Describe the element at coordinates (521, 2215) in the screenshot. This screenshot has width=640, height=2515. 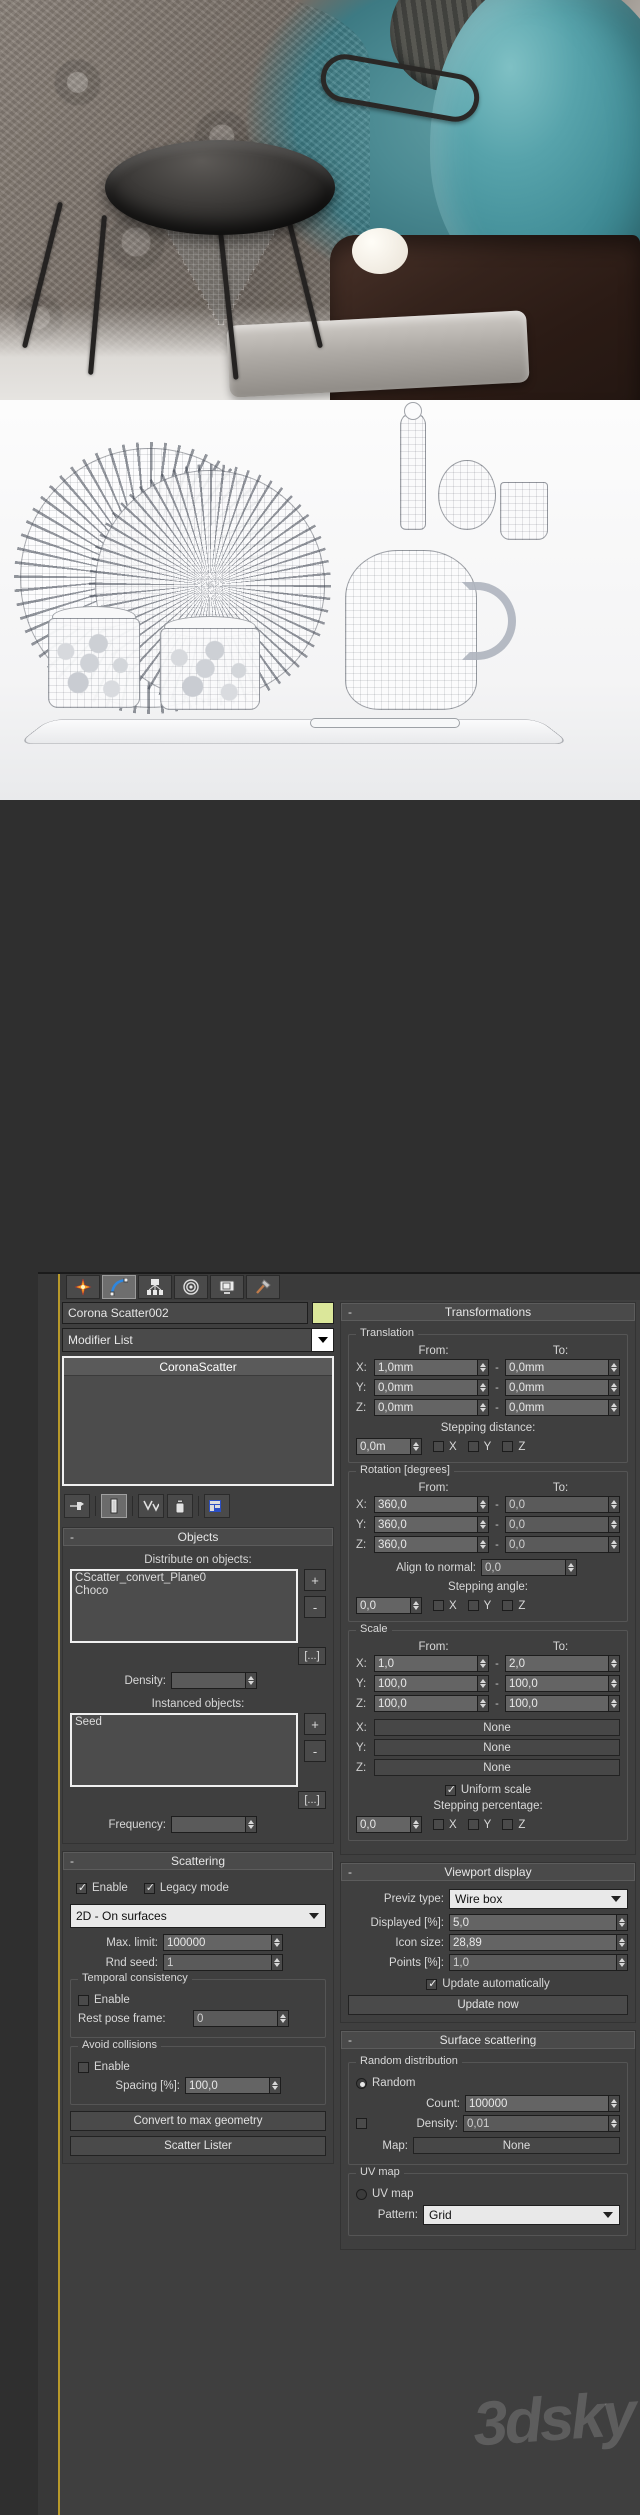
I see `pattern-dropdown: Grid` at that location.